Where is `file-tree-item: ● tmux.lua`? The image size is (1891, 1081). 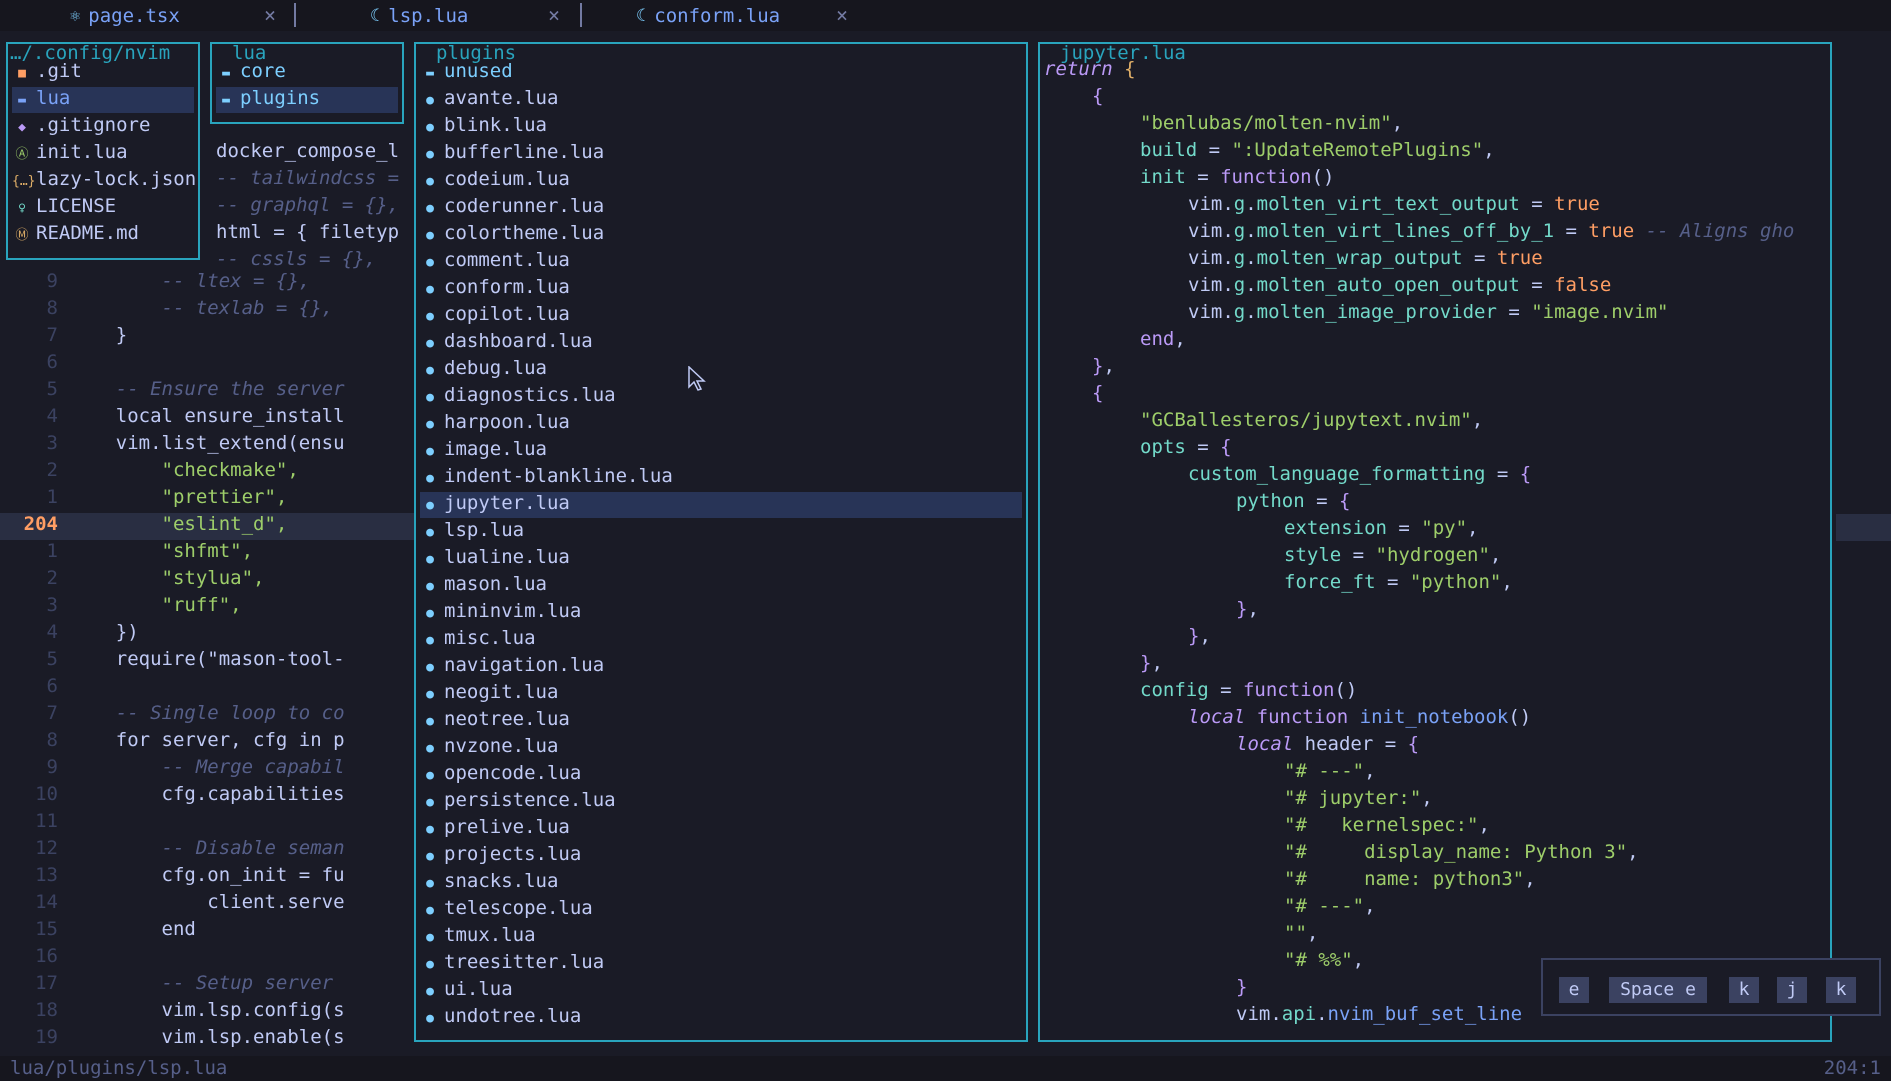
file-tree-item: ● tmux.lua is located at coordinates (721, 937).